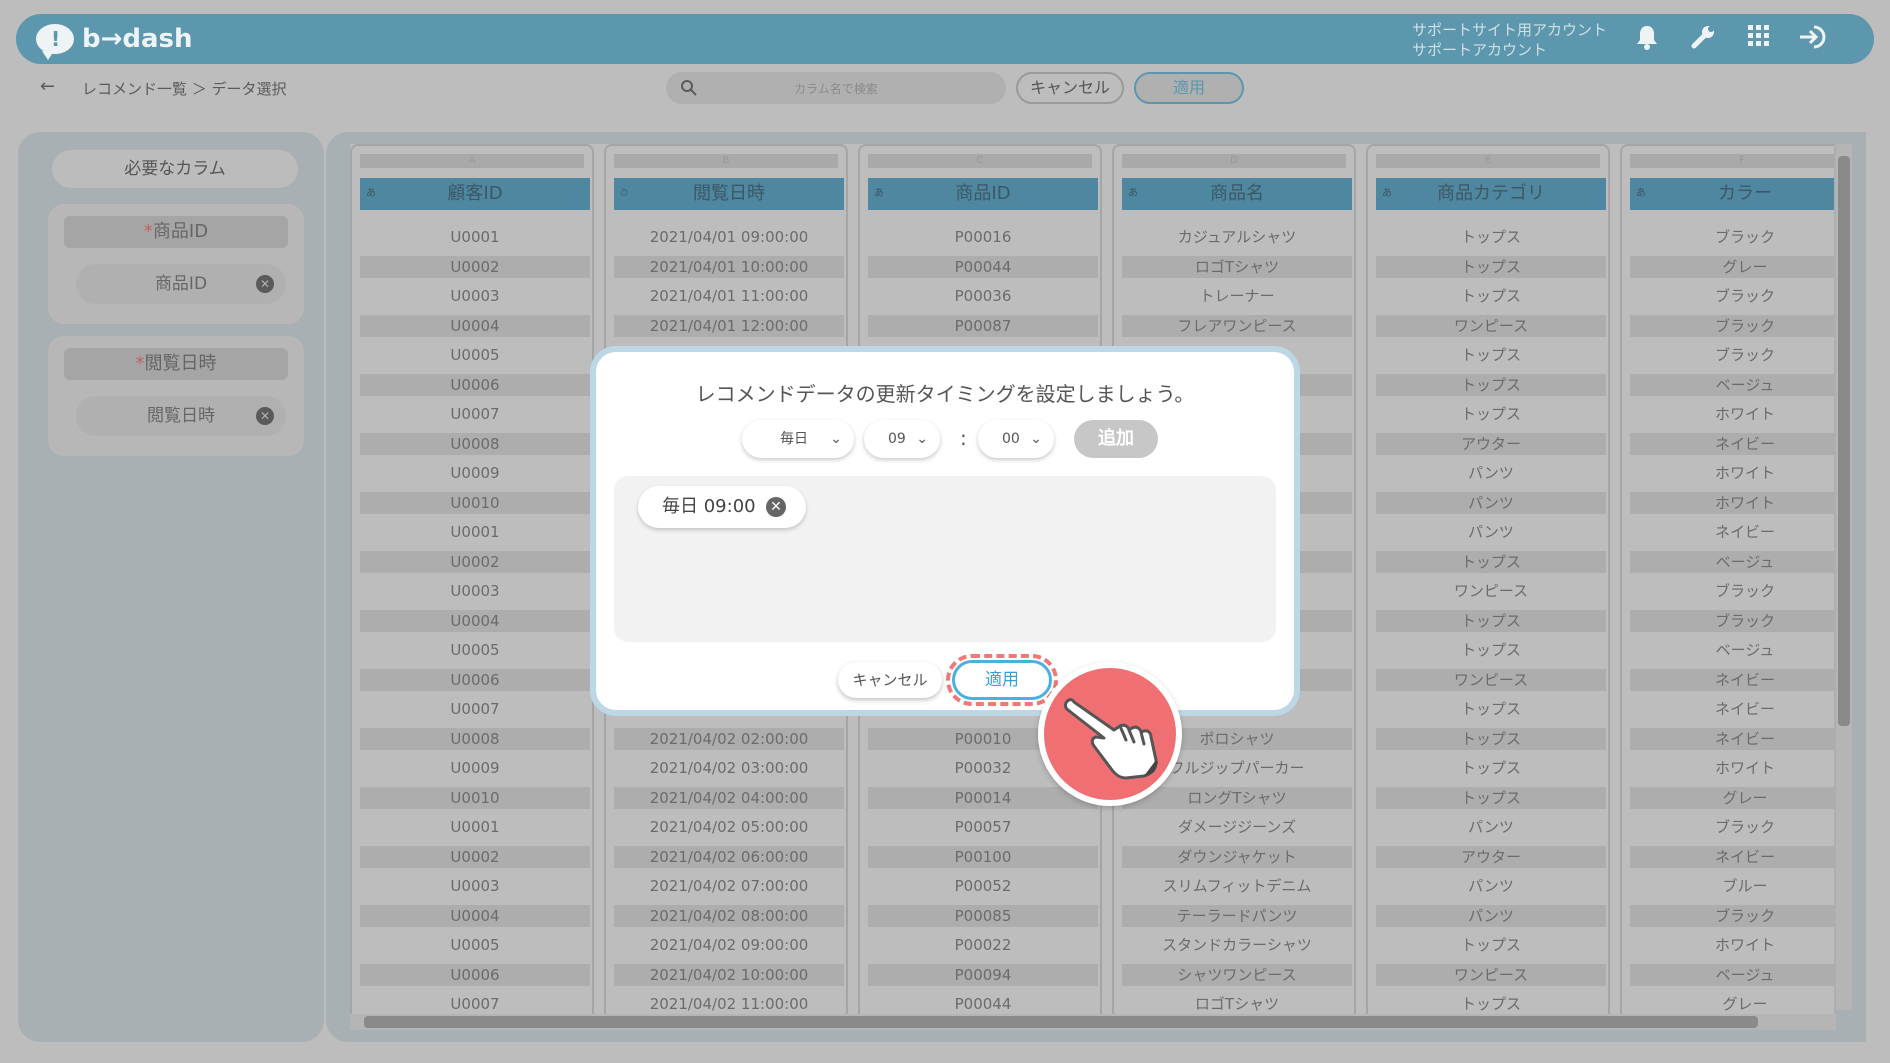 The height and width of the screenshot is (1063, 1890). What do you see at coordinates (798, 439) in the screenshot?
I see `frequency-select: 毎日 ⌄` at bounding box center [798, 439].